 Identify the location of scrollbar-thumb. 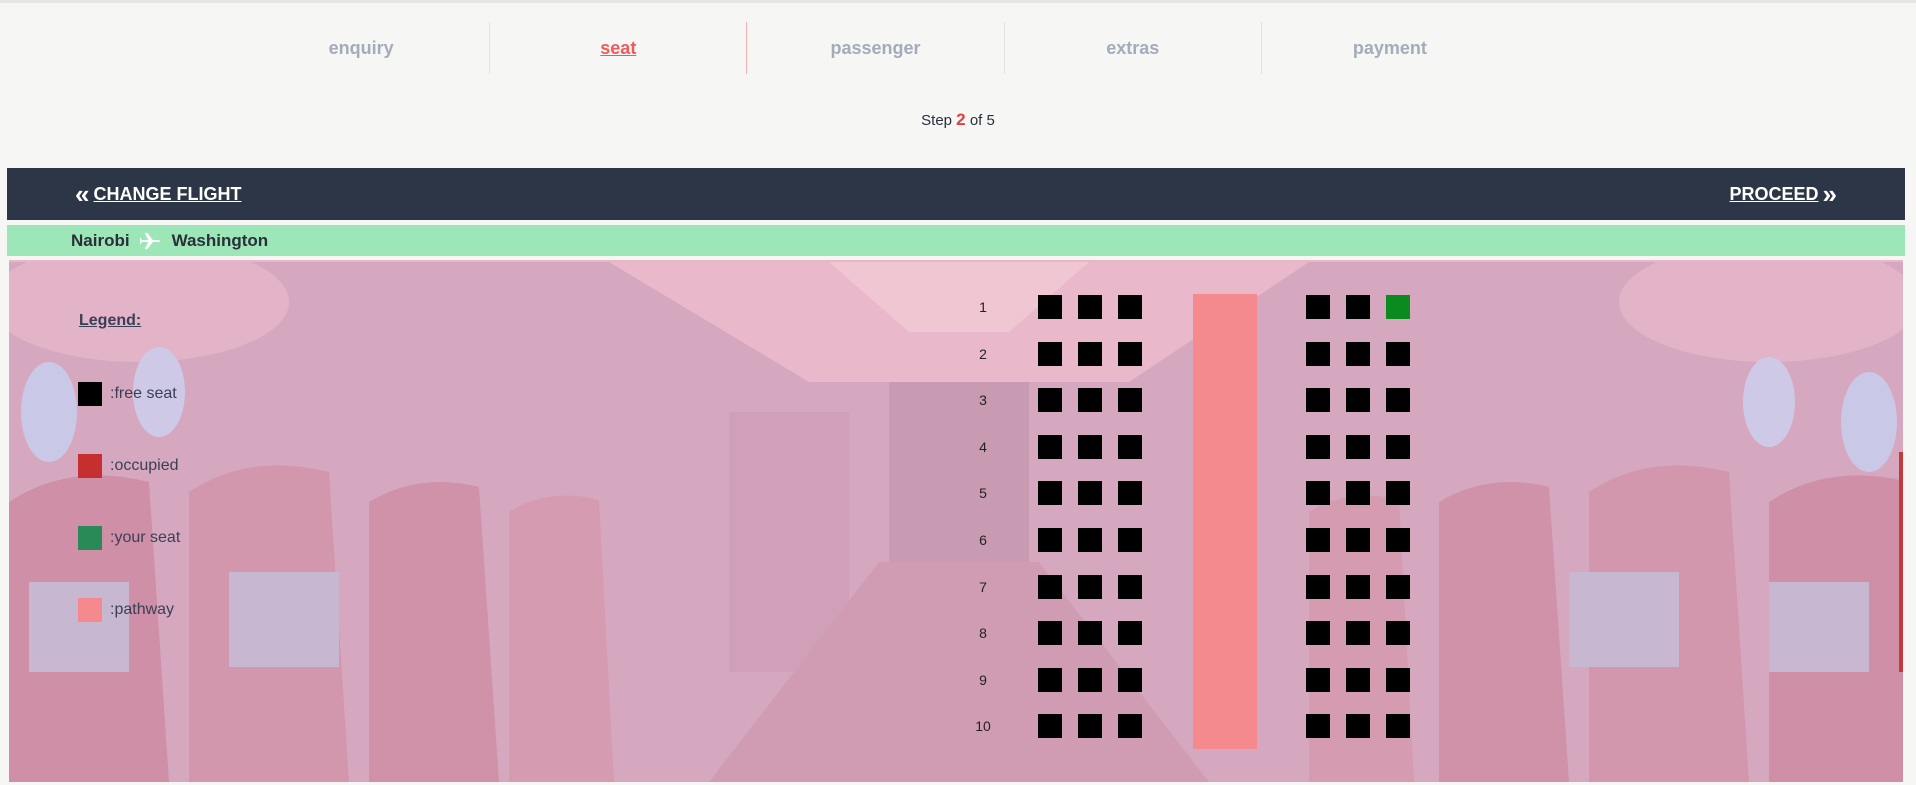
(1901, 562).